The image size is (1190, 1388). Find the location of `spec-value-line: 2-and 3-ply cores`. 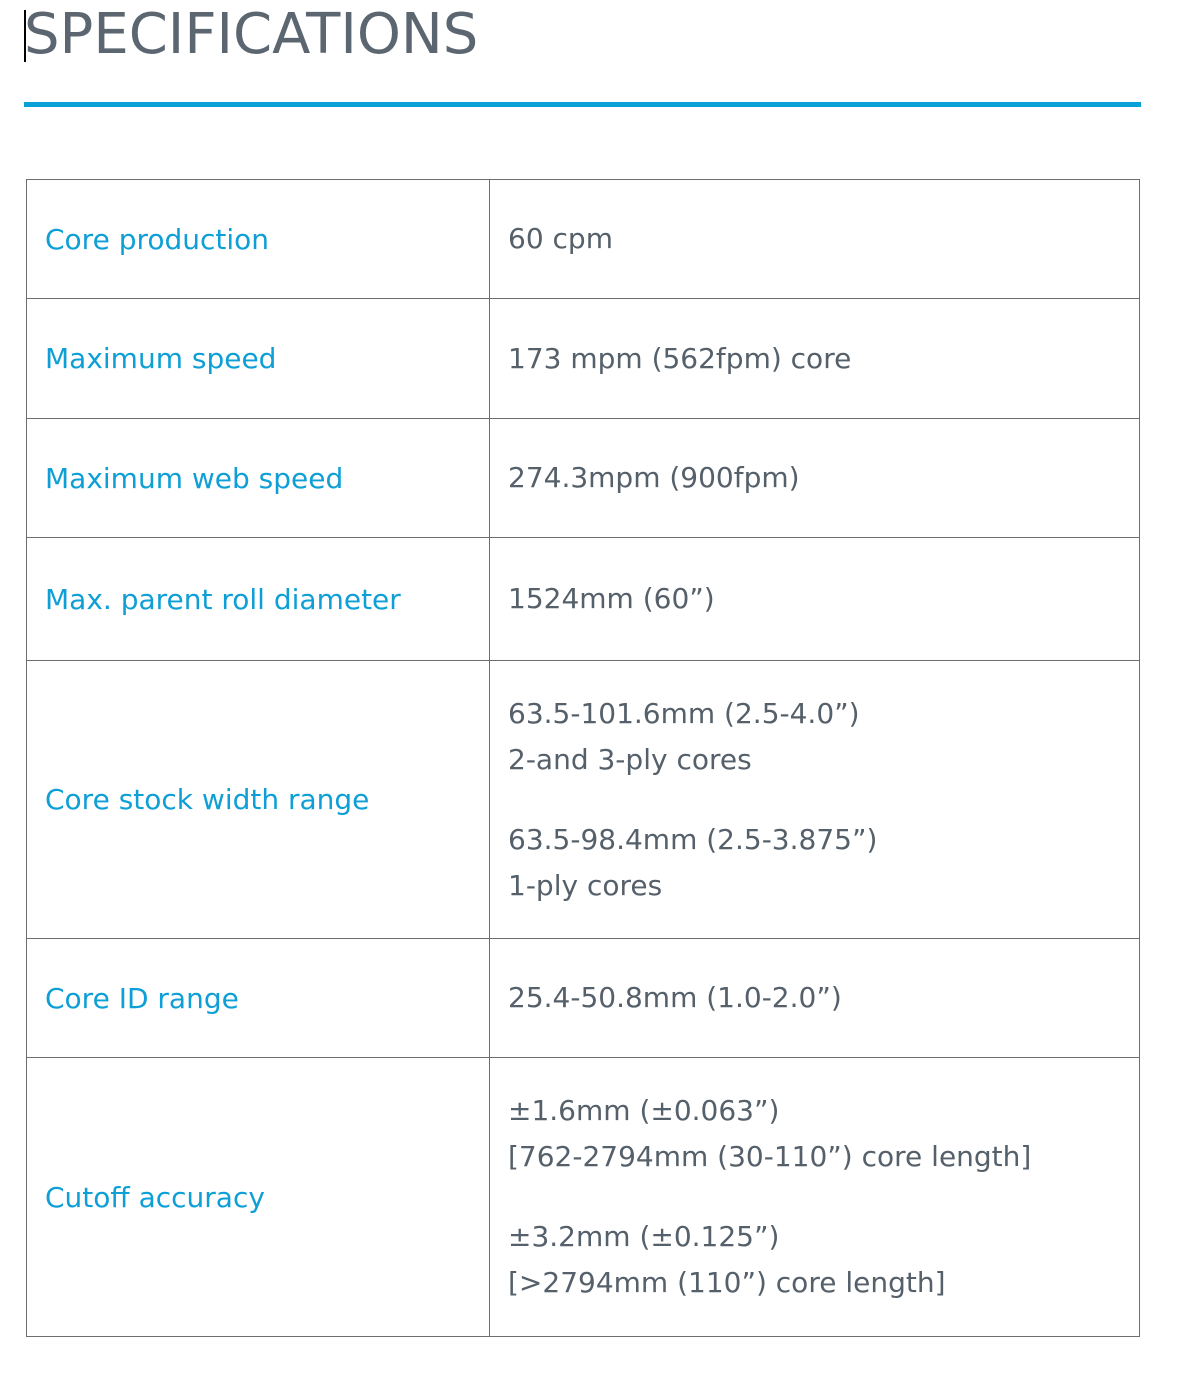

spec-value-line: 2-and 3-ply cores is located at coordinates (630, 759).